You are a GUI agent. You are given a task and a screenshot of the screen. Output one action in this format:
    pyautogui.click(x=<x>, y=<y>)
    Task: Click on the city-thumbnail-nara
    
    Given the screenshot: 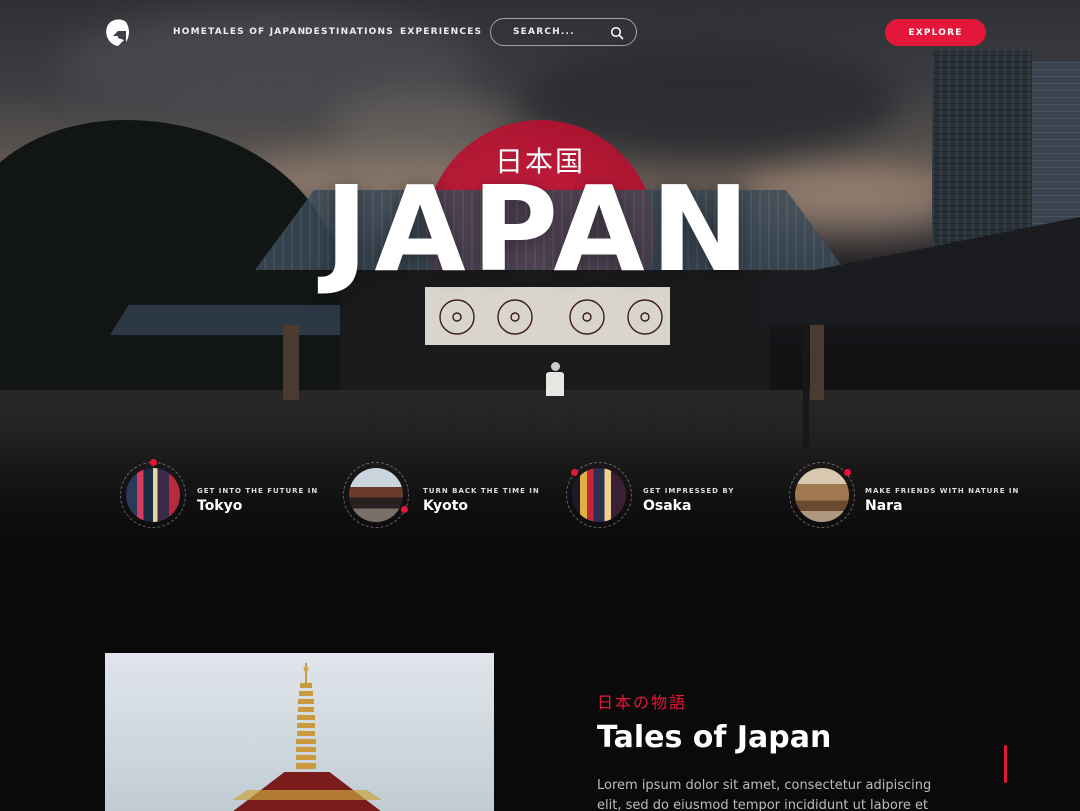 What is the action you would take?
    pyautogui.click(x=822, y=495)
    